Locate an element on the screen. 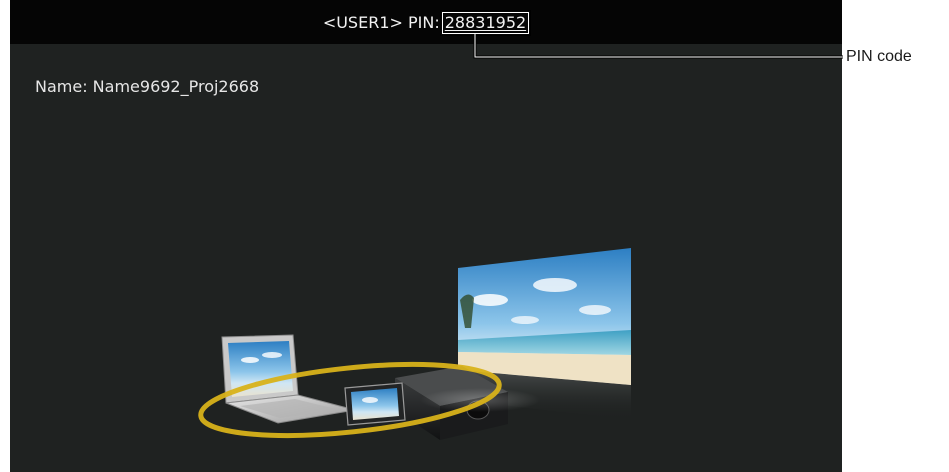 The image size is (949, 472). smartphone-device is located at coordinates (375, 404).